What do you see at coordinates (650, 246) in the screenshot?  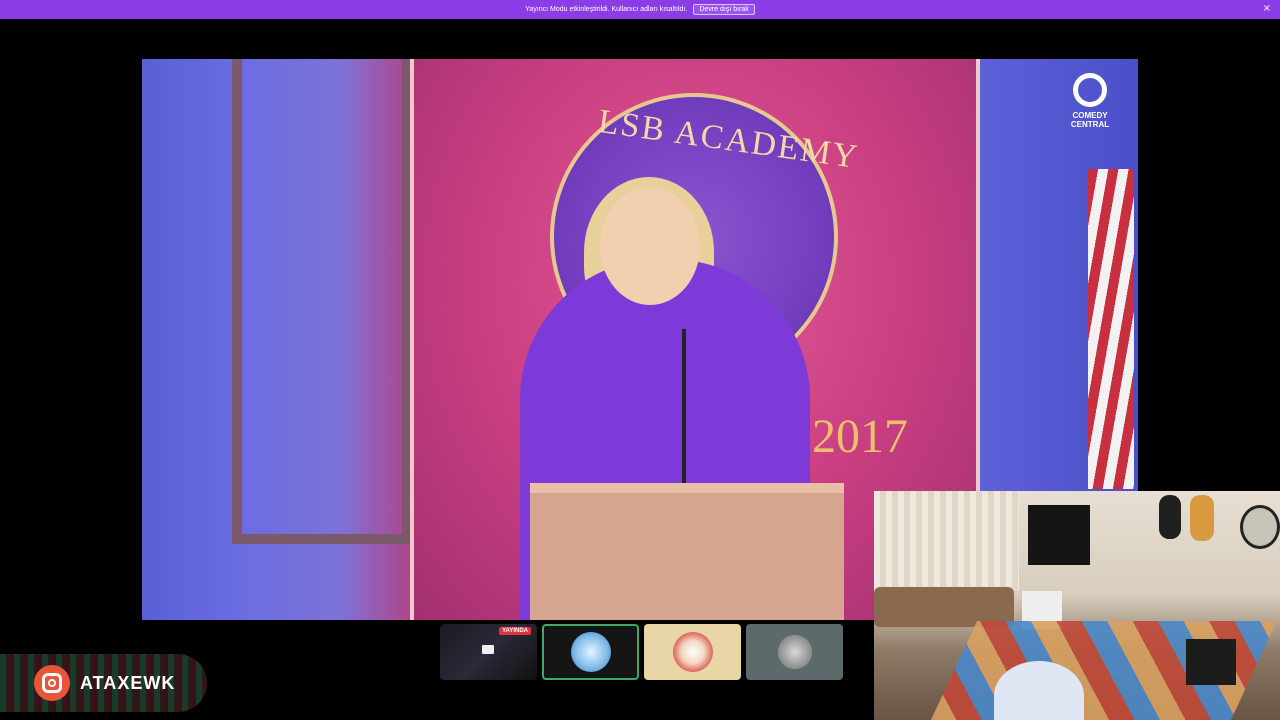 I see `performer-head` at bounding box center [650, 246].